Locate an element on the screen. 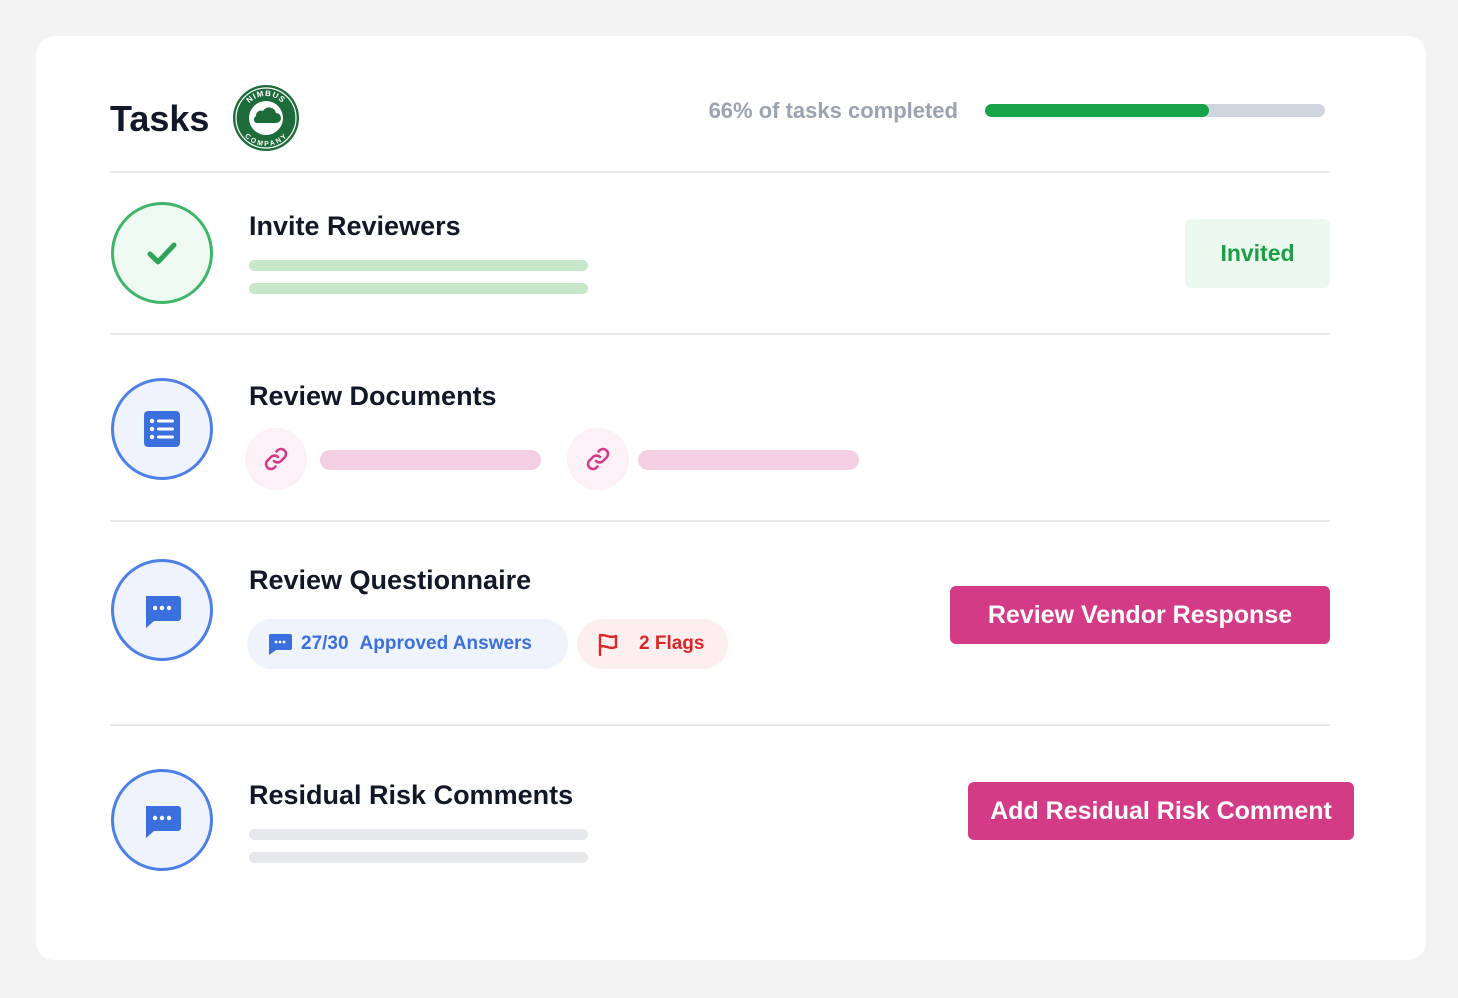  document-list-icon is located at coordinates (162, 429).